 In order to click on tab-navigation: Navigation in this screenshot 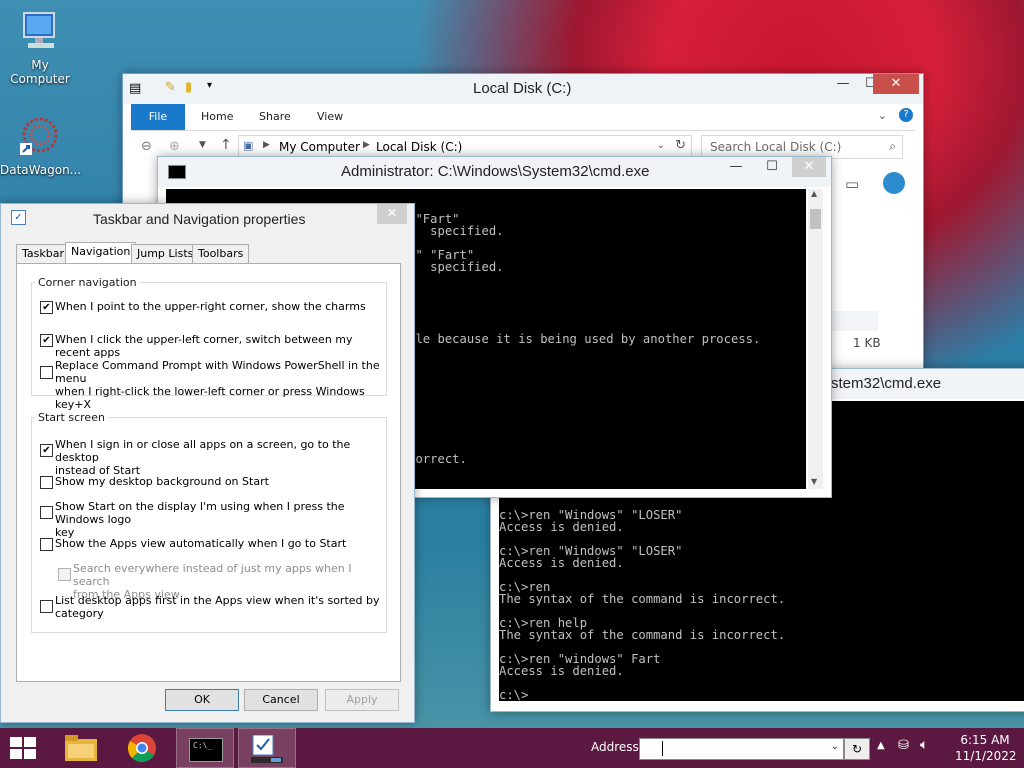, I will do `click(101, 253)`.